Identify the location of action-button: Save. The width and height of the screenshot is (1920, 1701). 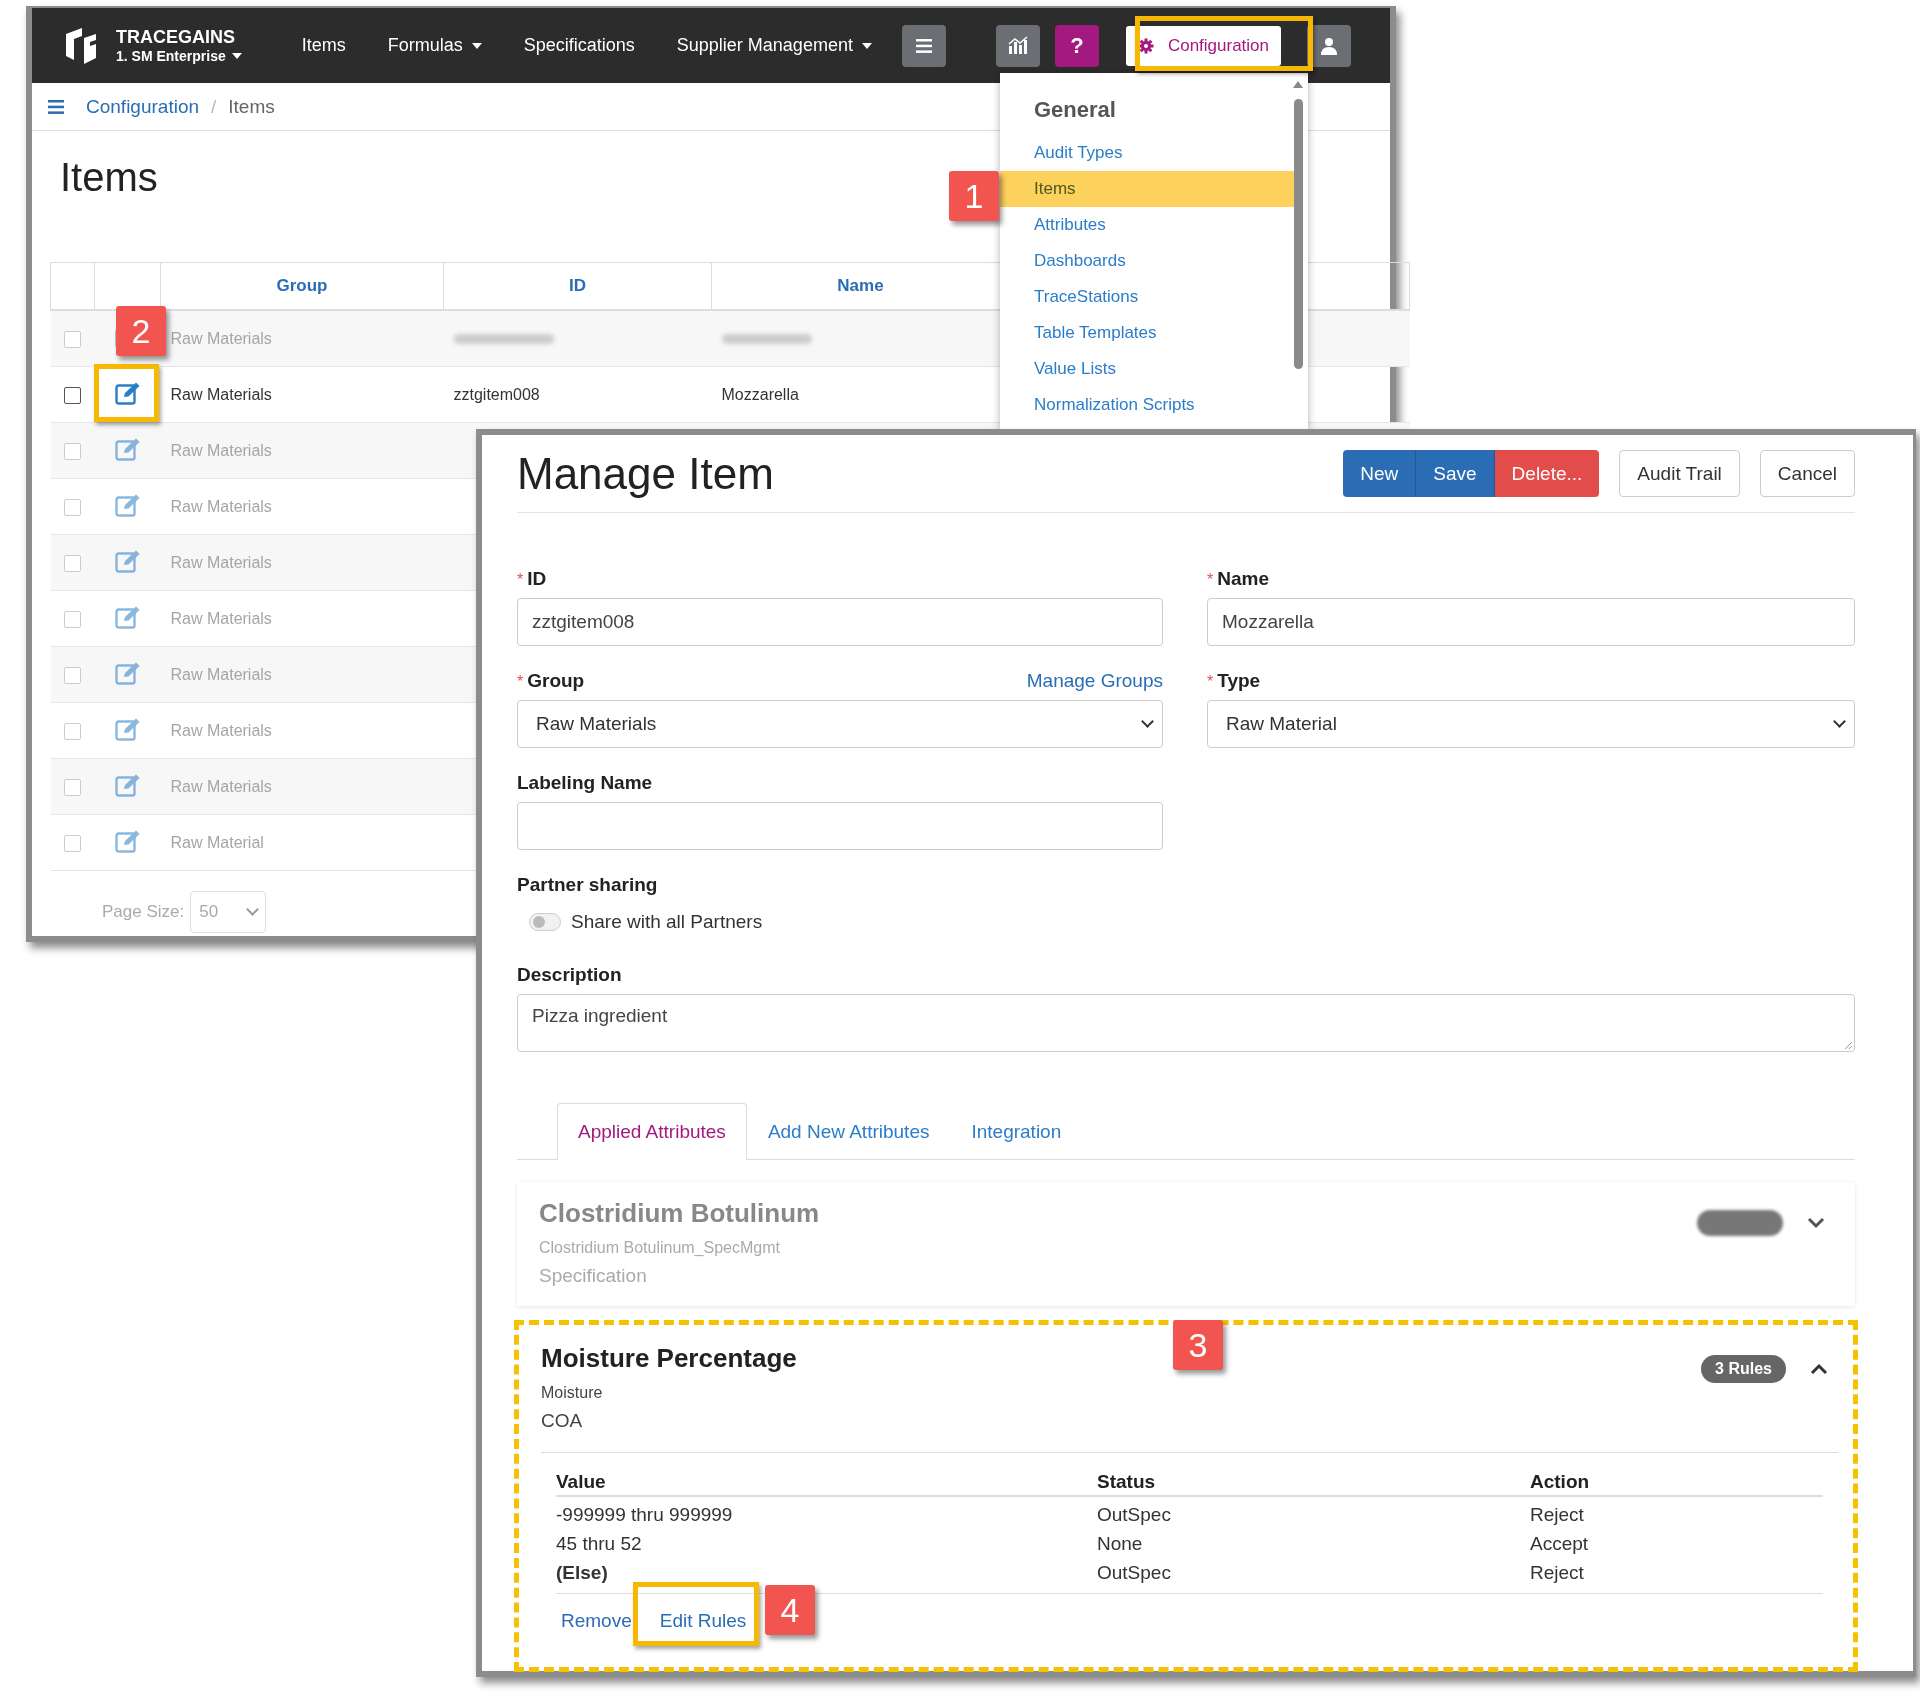
(1455, 473).